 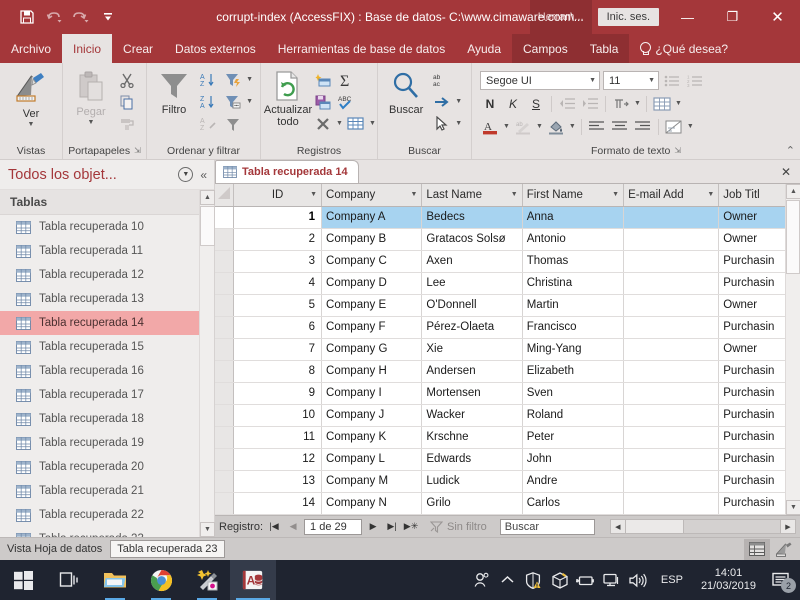 I want to click on underline-button: S, so click(x=536, y=104).